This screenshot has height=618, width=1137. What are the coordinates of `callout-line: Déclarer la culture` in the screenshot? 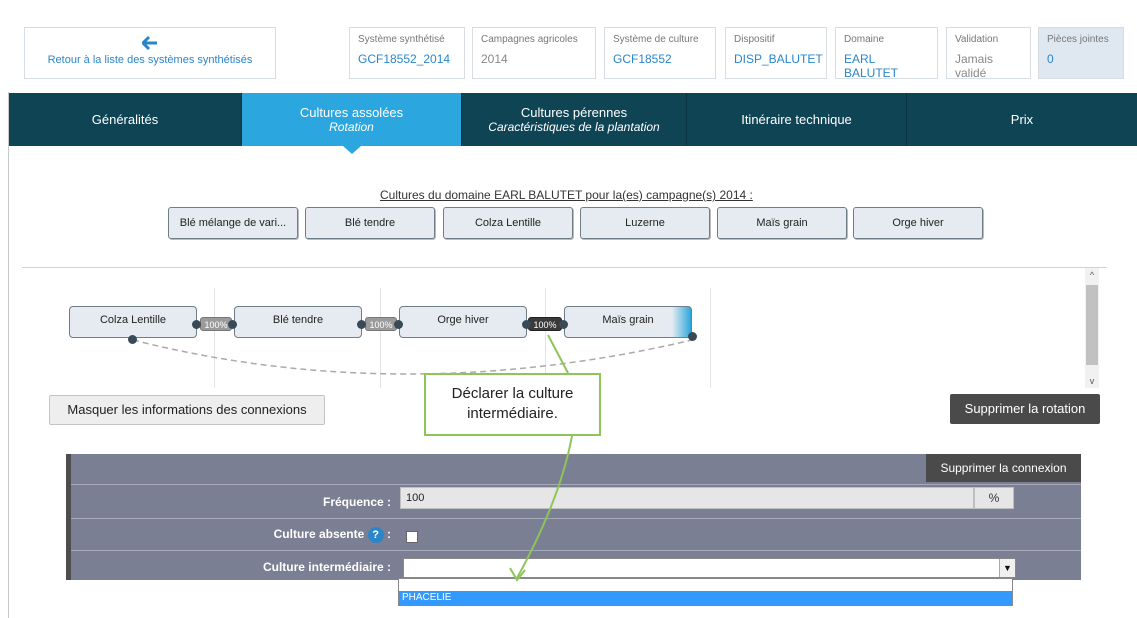 It's located at (512, 393).